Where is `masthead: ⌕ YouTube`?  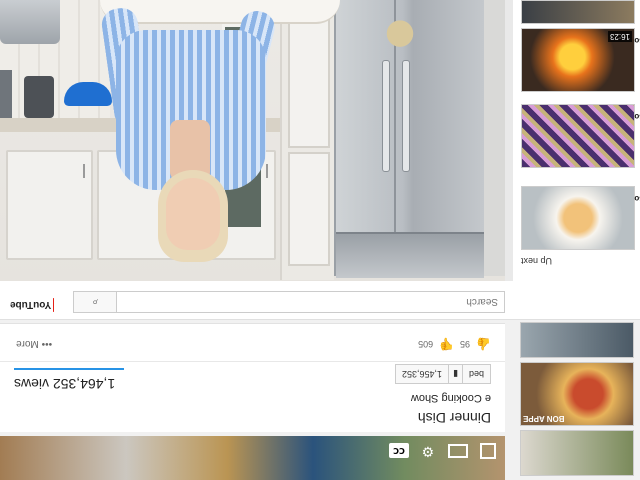
masthead: ⌕ YouTube is located at coordinates (320, 300).